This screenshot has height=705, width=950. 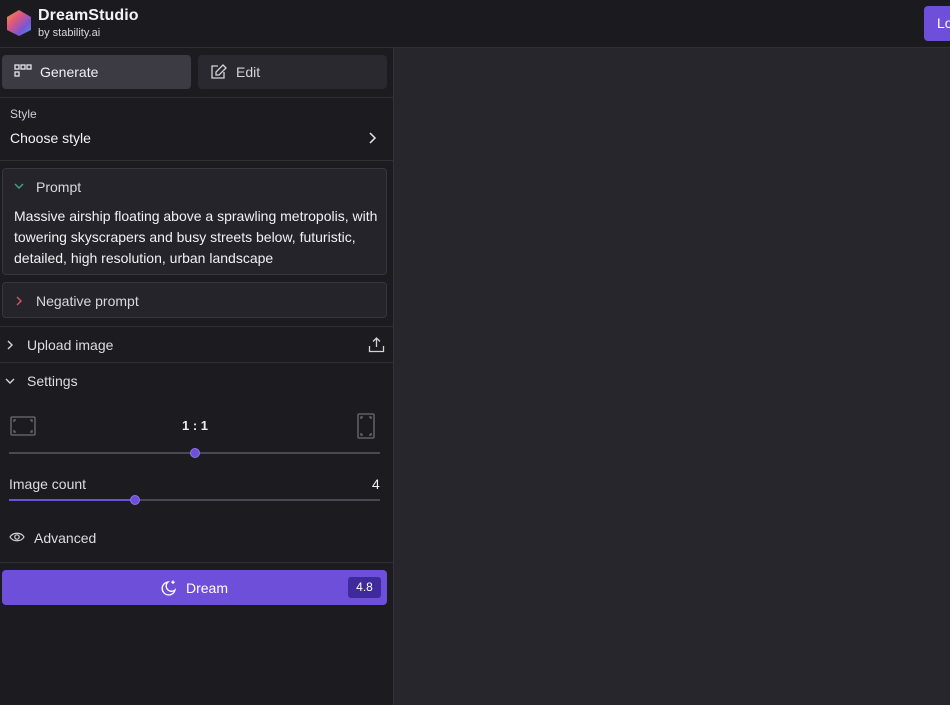 I want to click on aspect-ratio-value: 1, so click(x=195, y=425).